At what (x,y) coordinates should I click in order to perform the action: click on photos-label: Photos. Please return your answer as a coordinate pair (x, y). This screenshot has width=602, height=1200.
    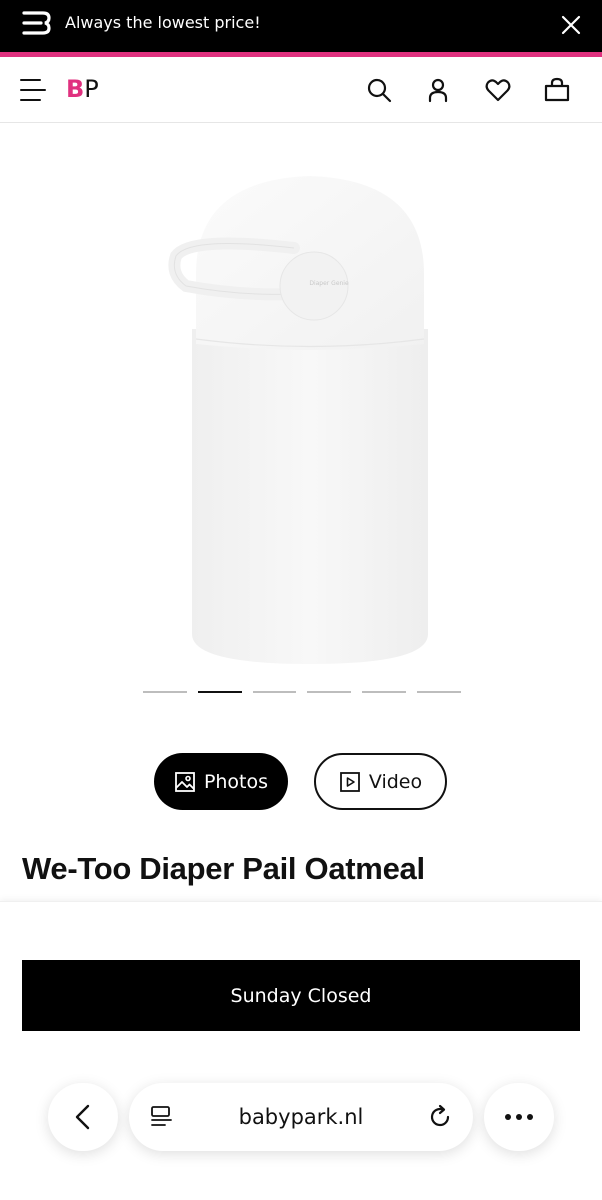
    Looking at the image, I should click on (236, 781).